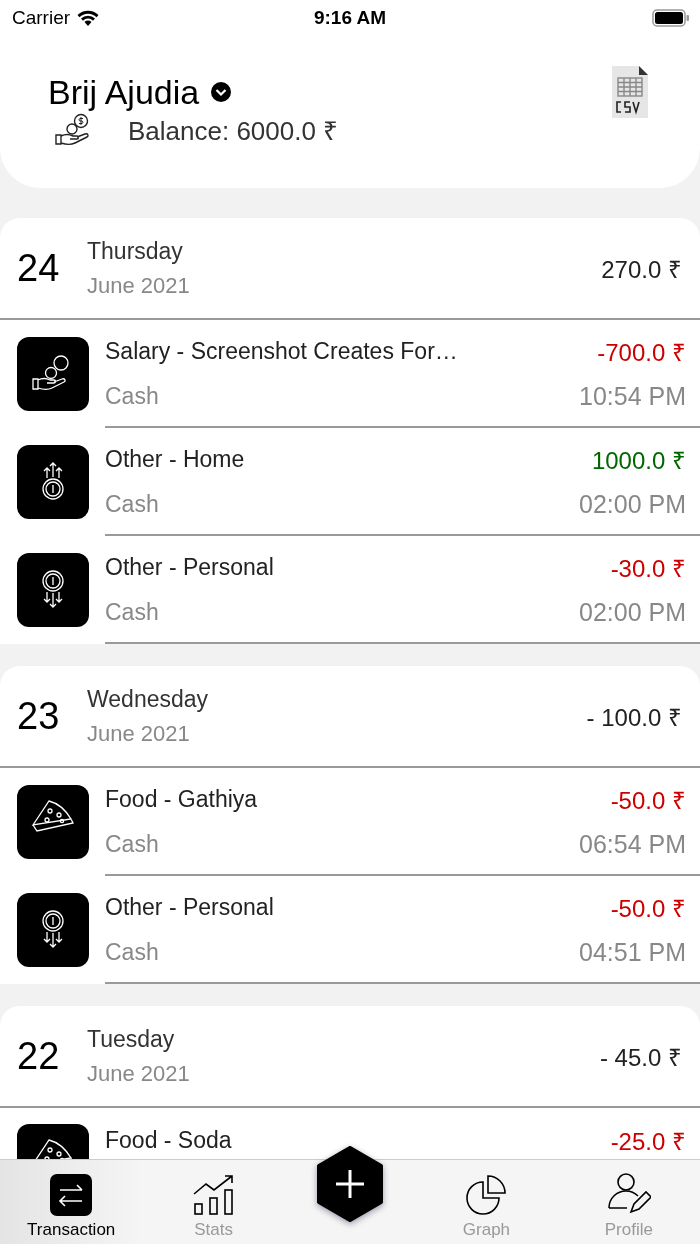 This screenshot has height=1244, width=700. Describe the element at coordinates (71, 1195) in the screenshot. I see `swap-arrows-icon` at that location.